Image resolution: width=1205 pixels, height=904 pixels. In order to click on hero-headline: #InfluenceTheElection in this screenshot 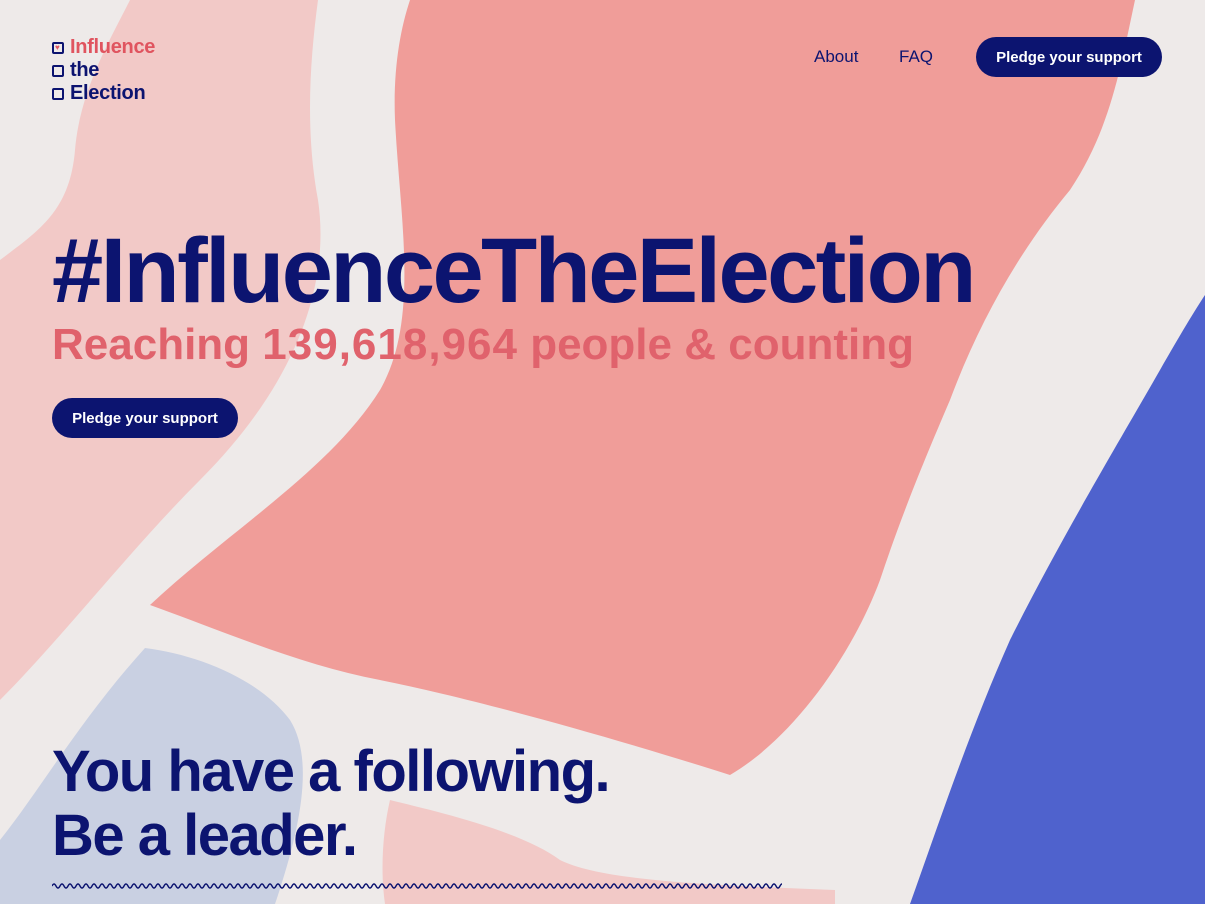, I will do `click(514, 271)`.